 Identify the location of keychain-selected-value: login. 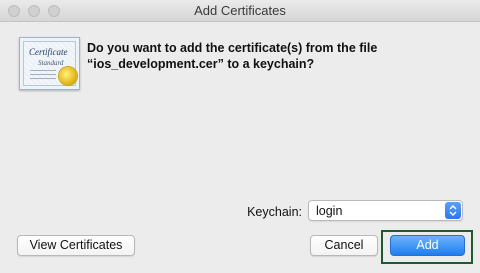
(329, 211).